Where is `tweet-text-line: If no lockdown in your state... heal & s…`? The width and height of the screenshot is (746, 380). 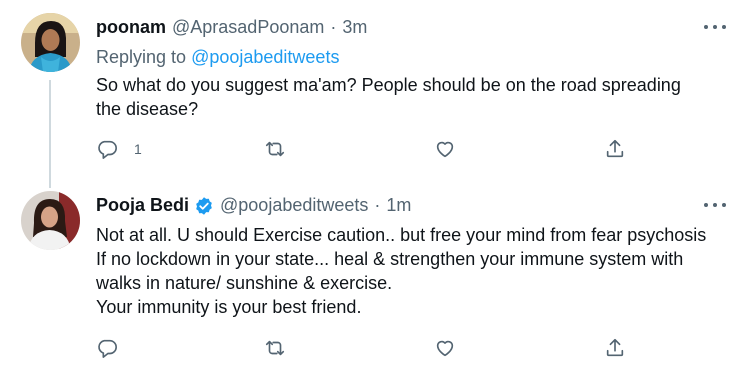
tweet-text-line: If no lockdown in your state... heal & s… is located at coordinates (390, 259).